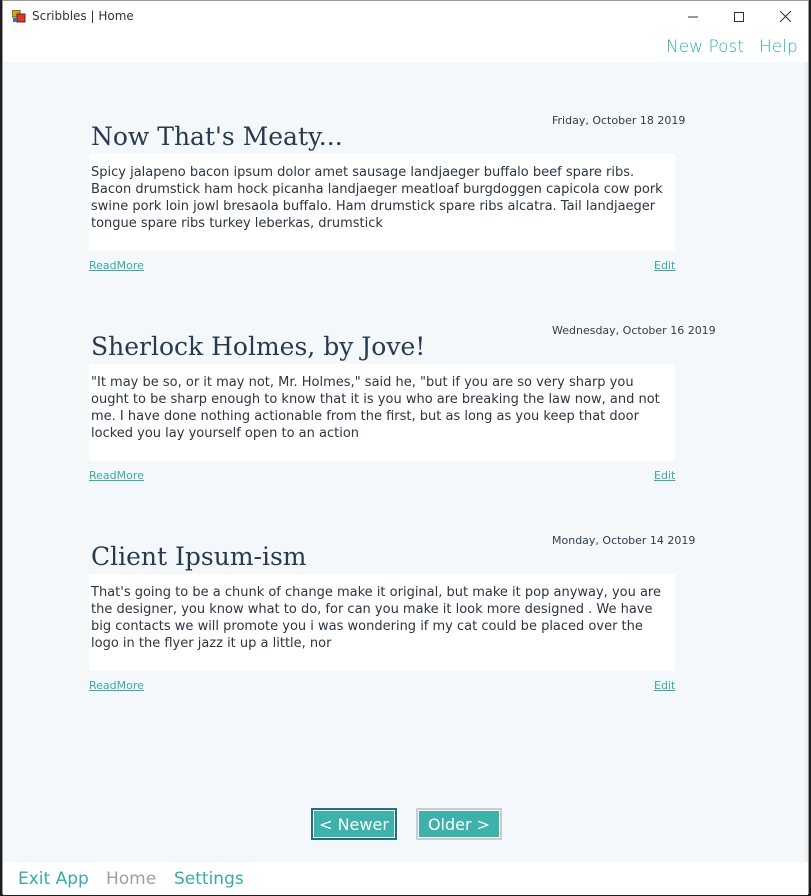 This screenshot has width=811, height=896. I want to click on post-title: Client Ipsum-ism, so click(199, 556).